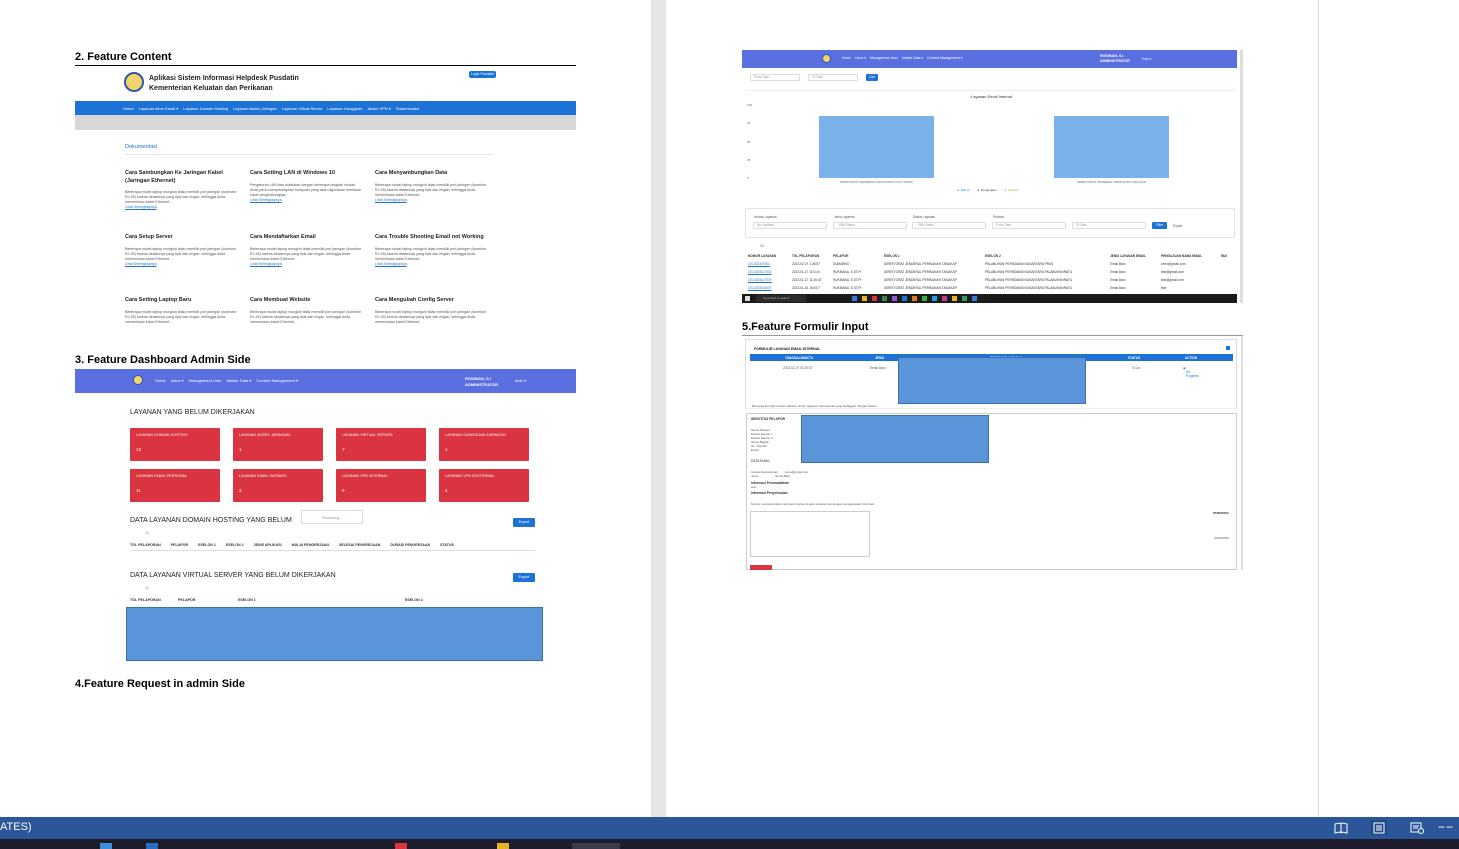 The image size is (1459, 849). What do you see at coordinates (410, 545) in the screenshot?
I see `column-header: DURASI PENGERJAAN` at bounding box center [410, 545].